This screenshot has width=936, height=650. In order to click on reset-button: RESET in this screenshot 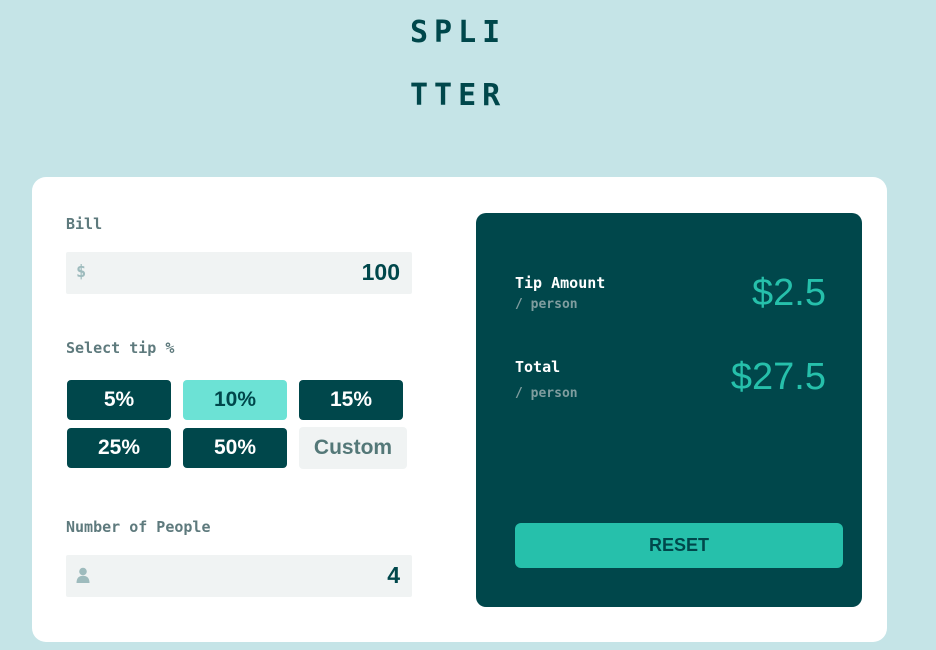, I will do `click(679, 545)`.